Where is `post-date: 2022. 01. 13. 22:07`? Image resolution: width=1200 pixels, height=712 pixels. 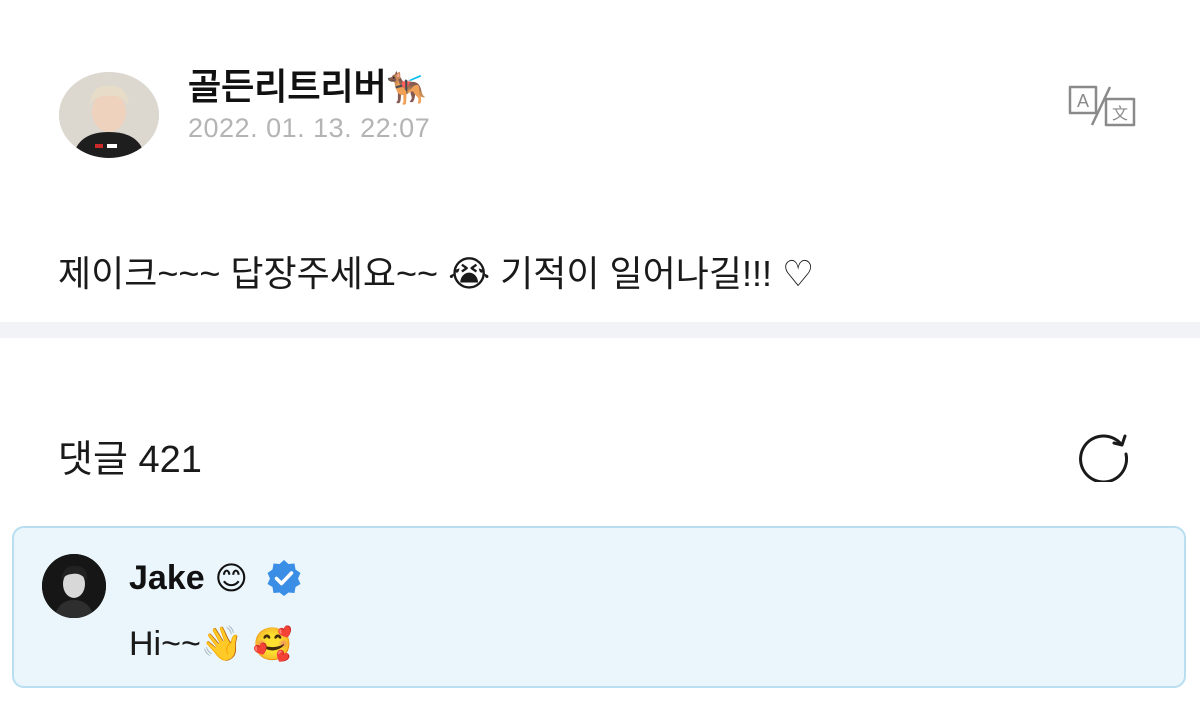
post-date: 2022. 01. 13. 22:07 is located at coordinates (309, 128).